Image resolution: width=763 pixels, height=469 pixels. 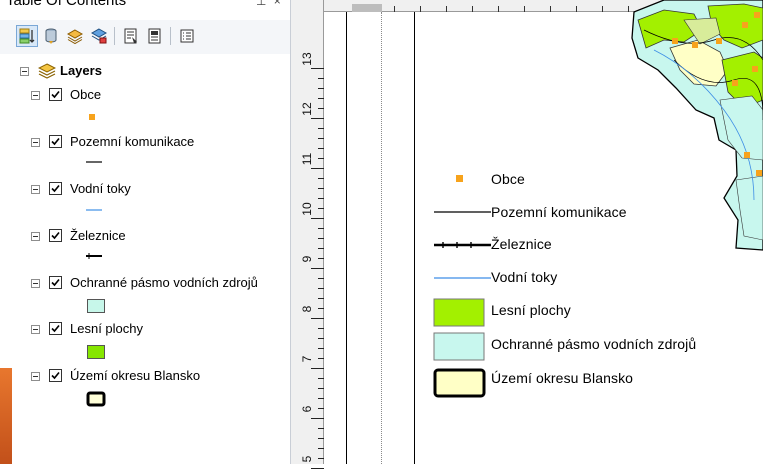 I want to click on list-by-visibility-button, so click(x=75, y=36).